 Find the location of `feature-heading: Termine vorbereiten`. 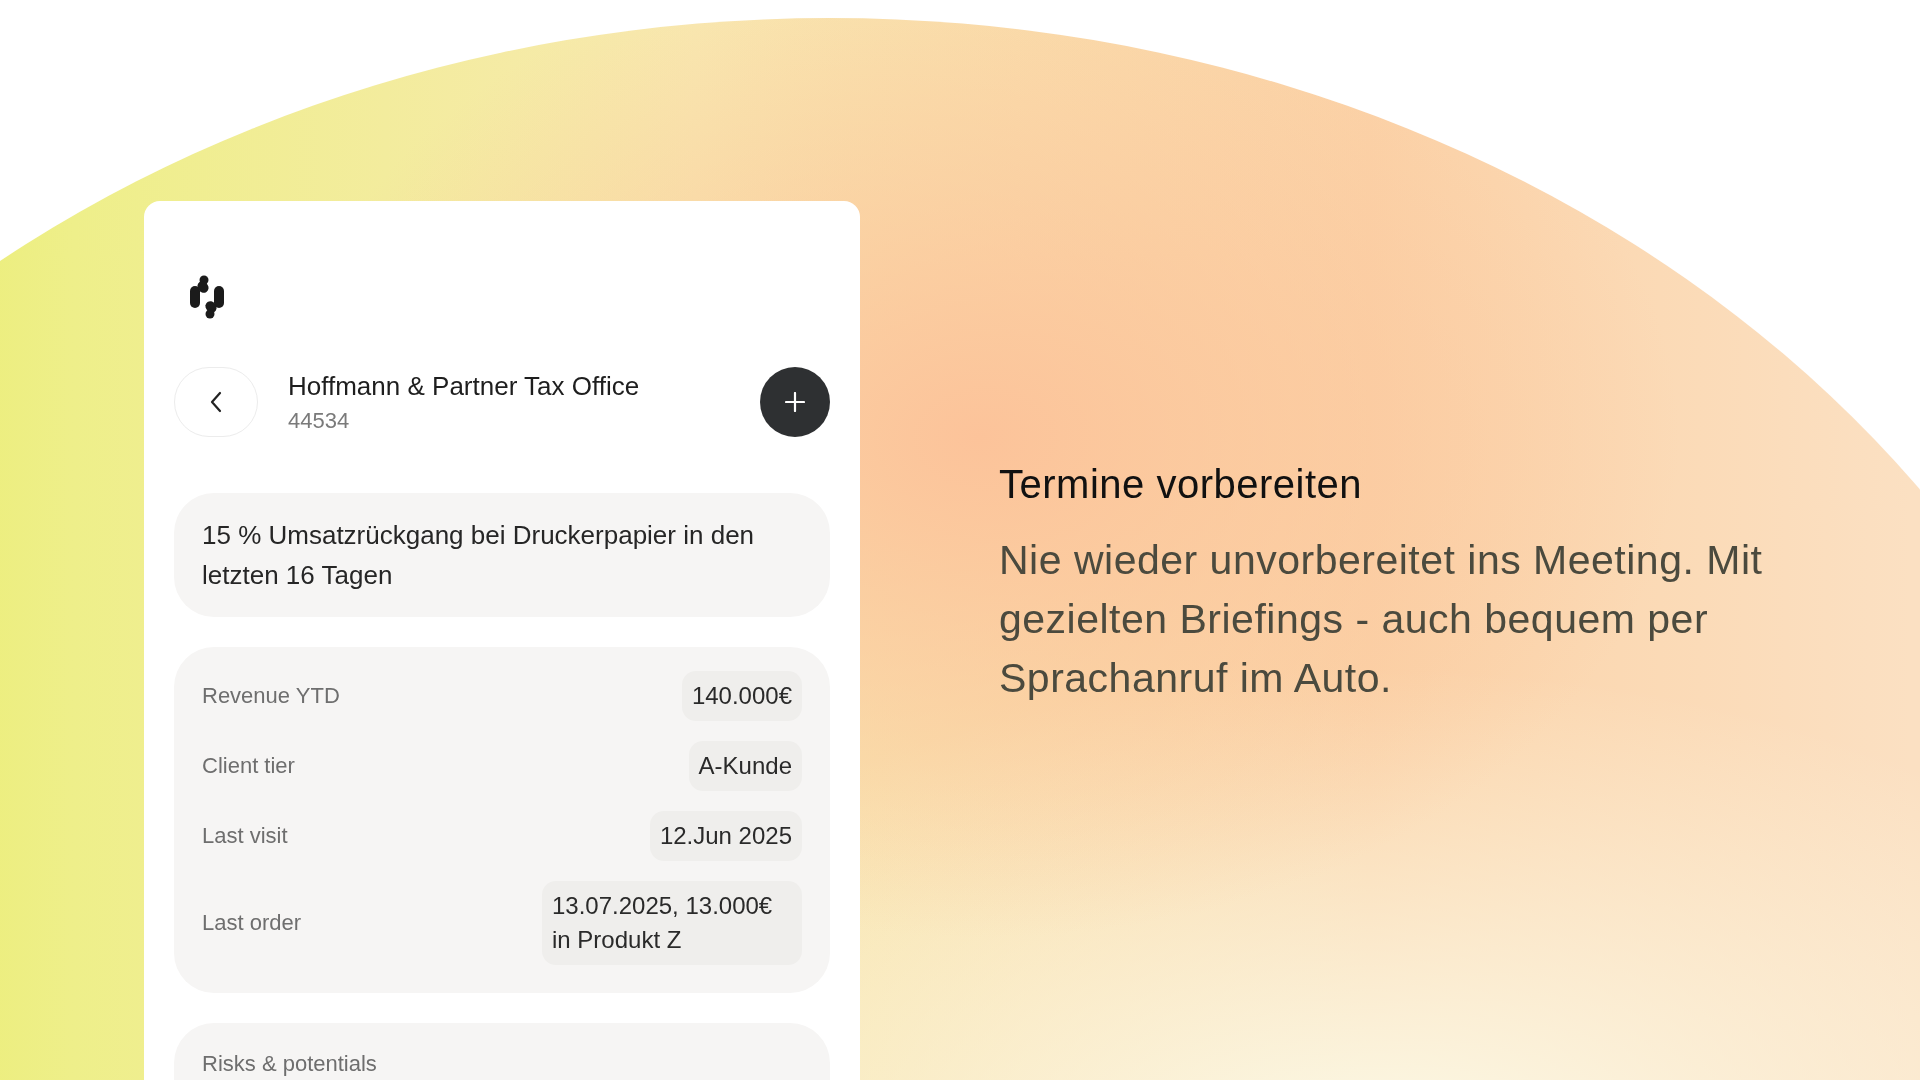

feature-heading: Termine vorbereiten is located at coordinates (1181, 484).